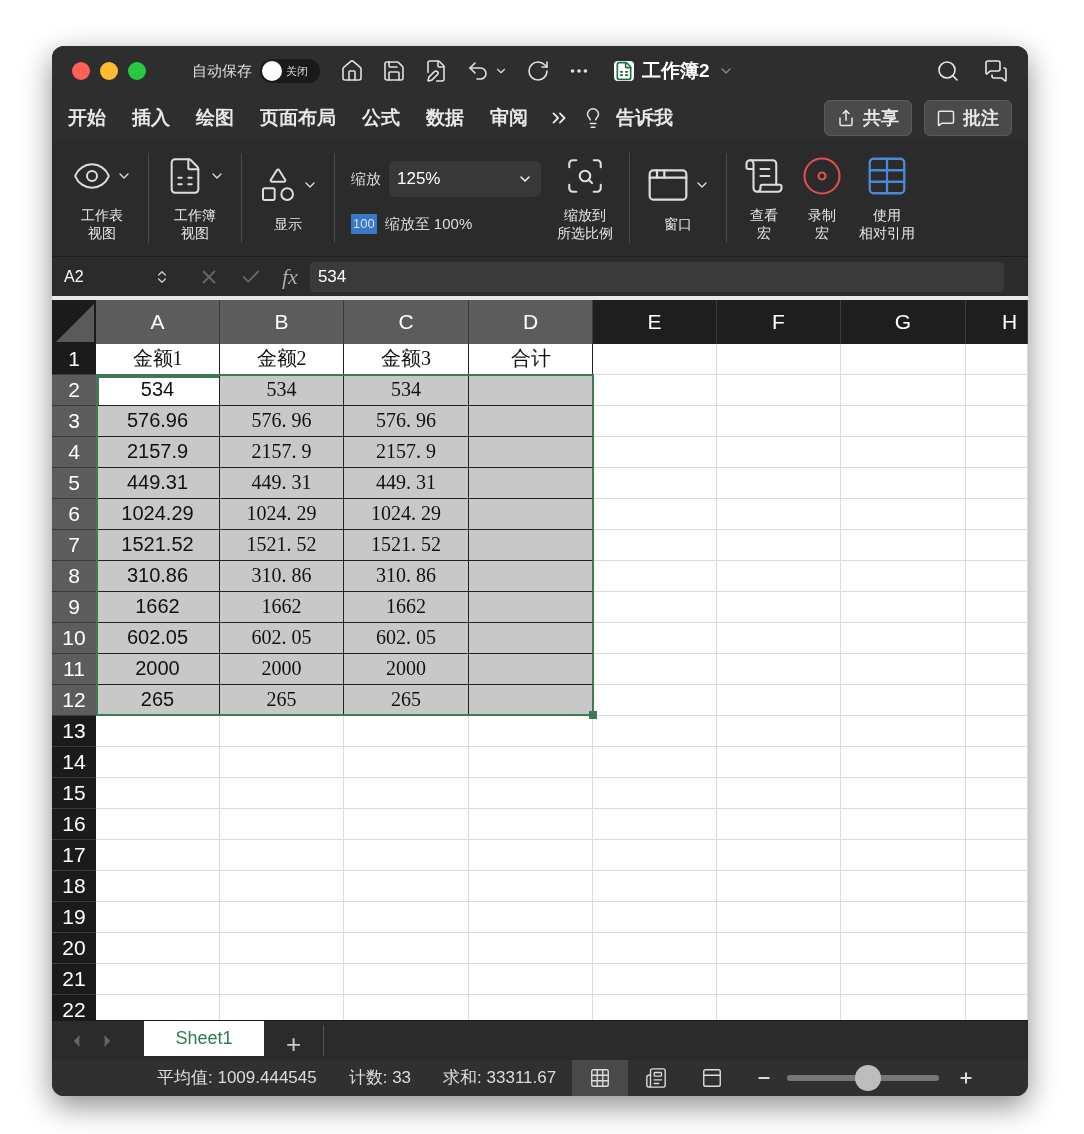 This screenshot has height=1134, width=1084. What do you see at coordinates (195, 198) in the screenshot?
I see `workbook-view-button: 工作簿 视图` at bounding box center [195, 198].